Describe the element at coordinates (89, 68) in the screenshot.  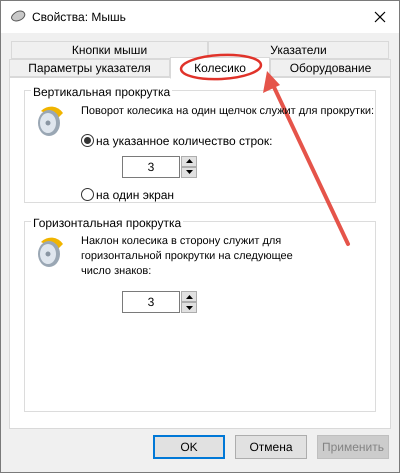
I see `tab: Параметры указателя` at that location.